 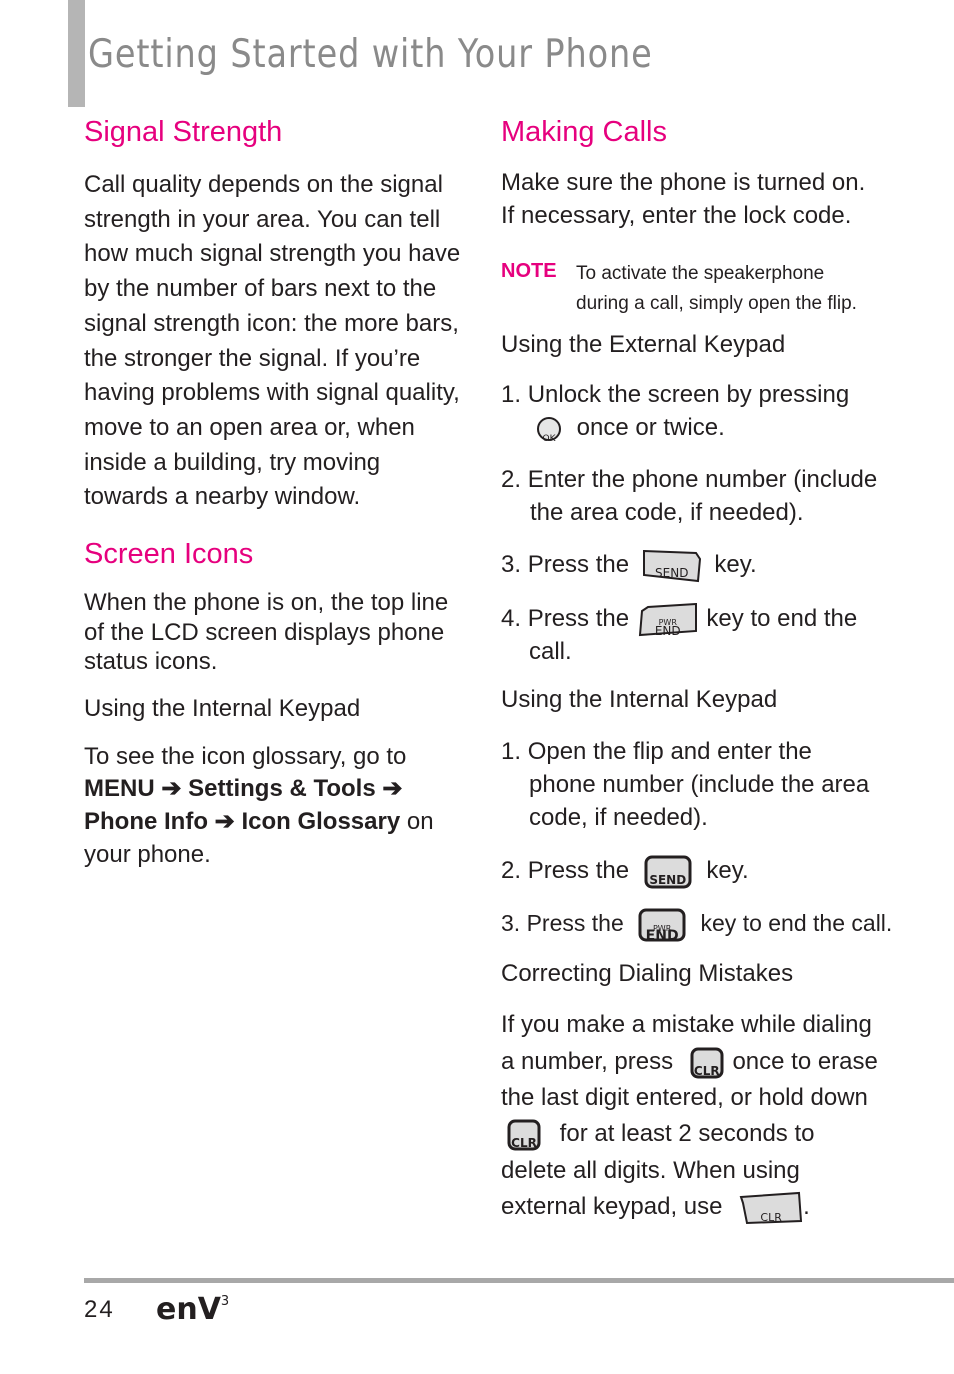 I want to click on correct-line-6: external keypad, use CLR ., so click(x=655, y=1207).